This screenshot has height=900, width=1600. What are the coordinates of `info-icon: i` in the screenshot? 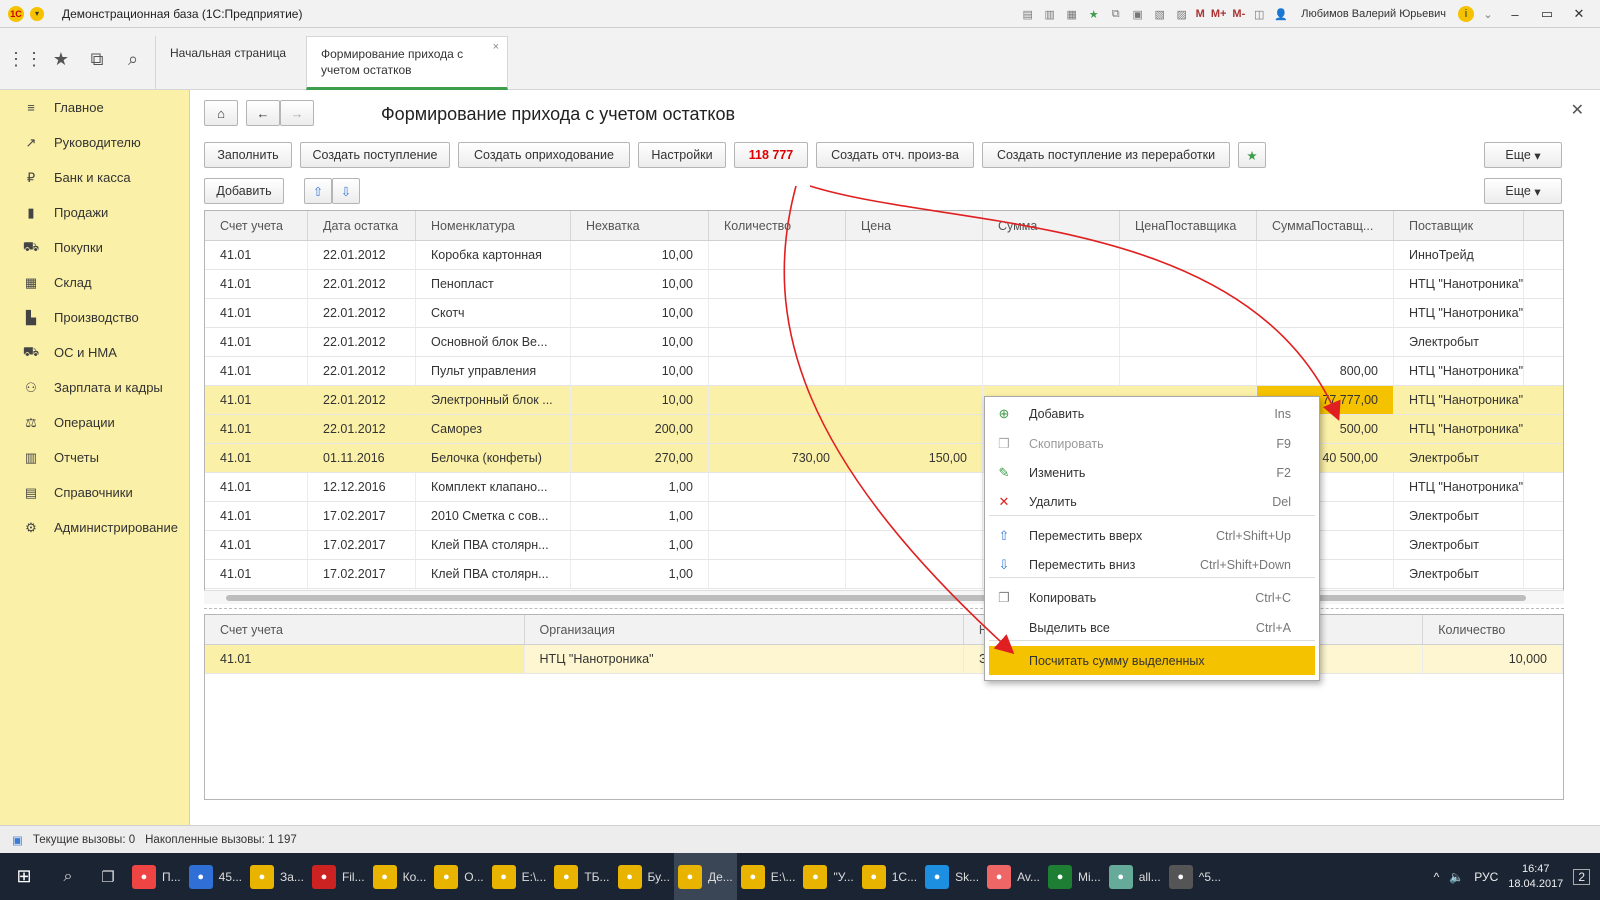 It's located at (1466, 14).